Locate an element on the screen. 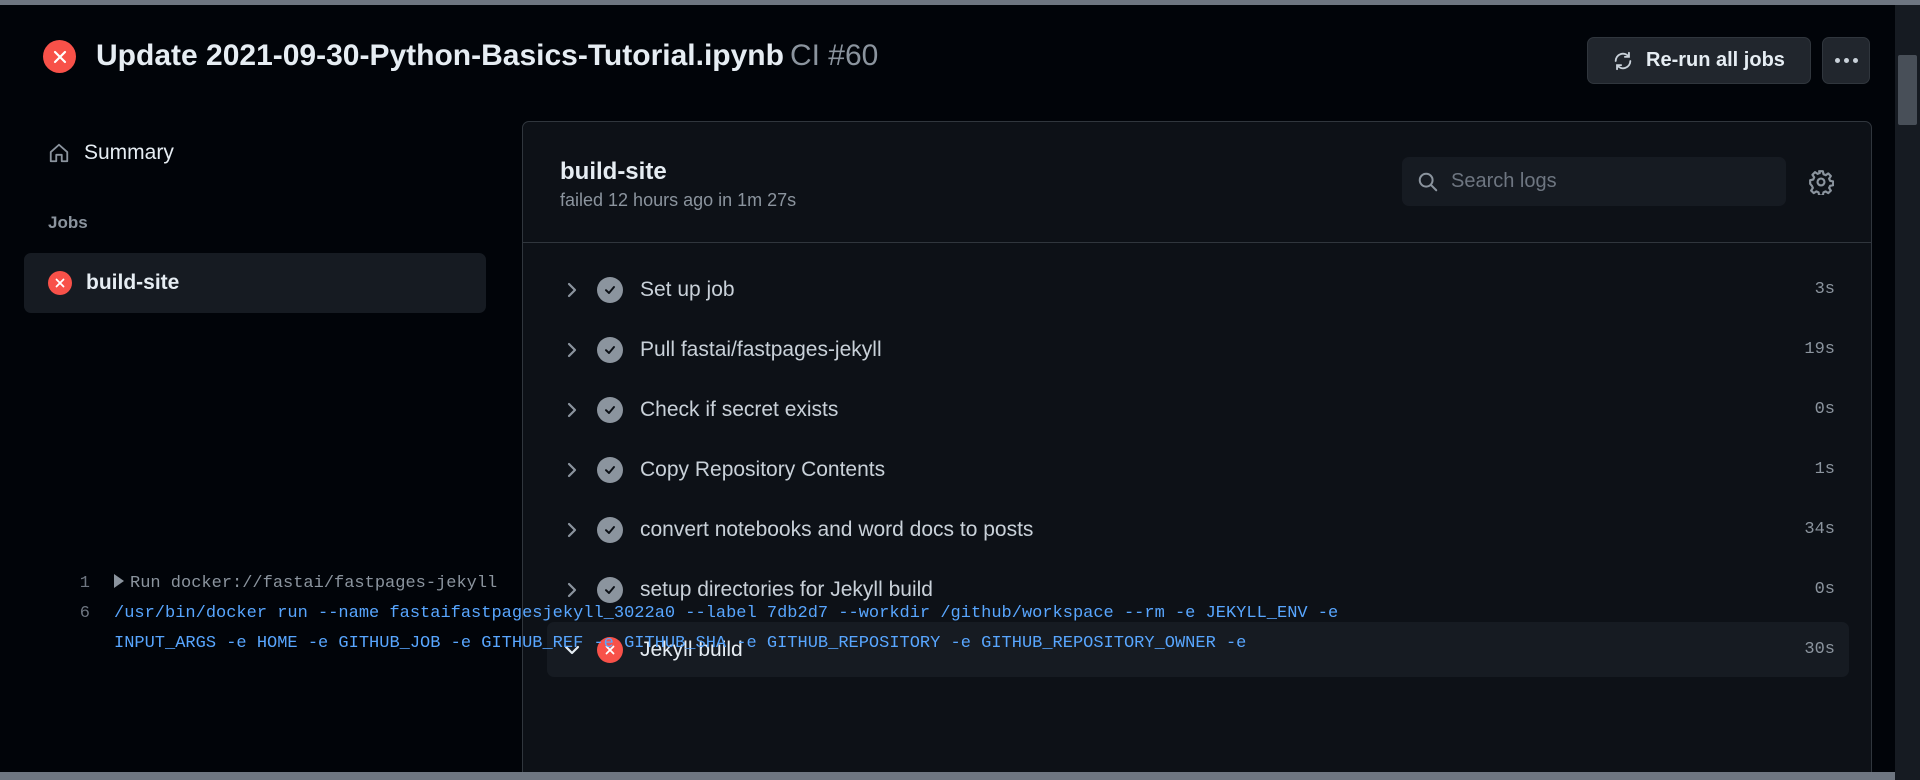 The height and width of the screenshot is (780, 1920). step-duration: 1s is located at coordinates (1824, 469).